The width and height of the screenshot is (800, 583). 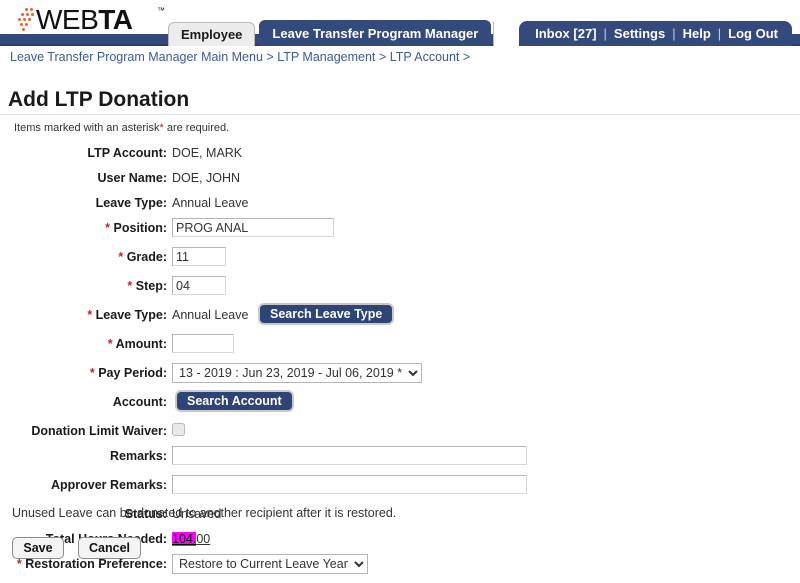 What do you see at coordinates (90, 315) in the screenshot?
I see `leave-type-required-marker: *` at bounding box center [90, 315].